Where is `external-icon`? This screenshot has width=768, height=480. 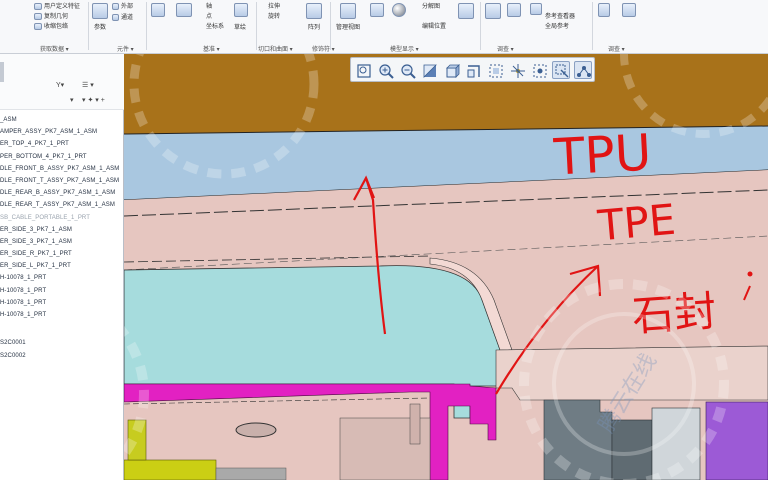
external-icon is located at coordinates (115, 6).